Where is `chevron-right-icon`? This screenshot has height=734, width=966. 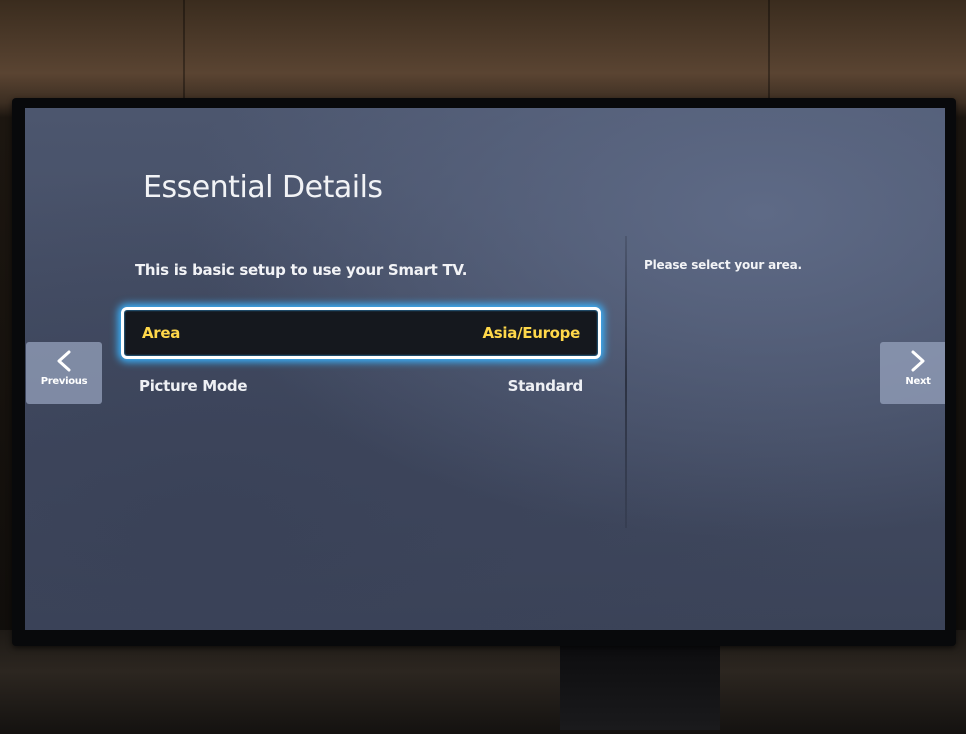 chevron-right-icon is located at coordinates (918, 361).